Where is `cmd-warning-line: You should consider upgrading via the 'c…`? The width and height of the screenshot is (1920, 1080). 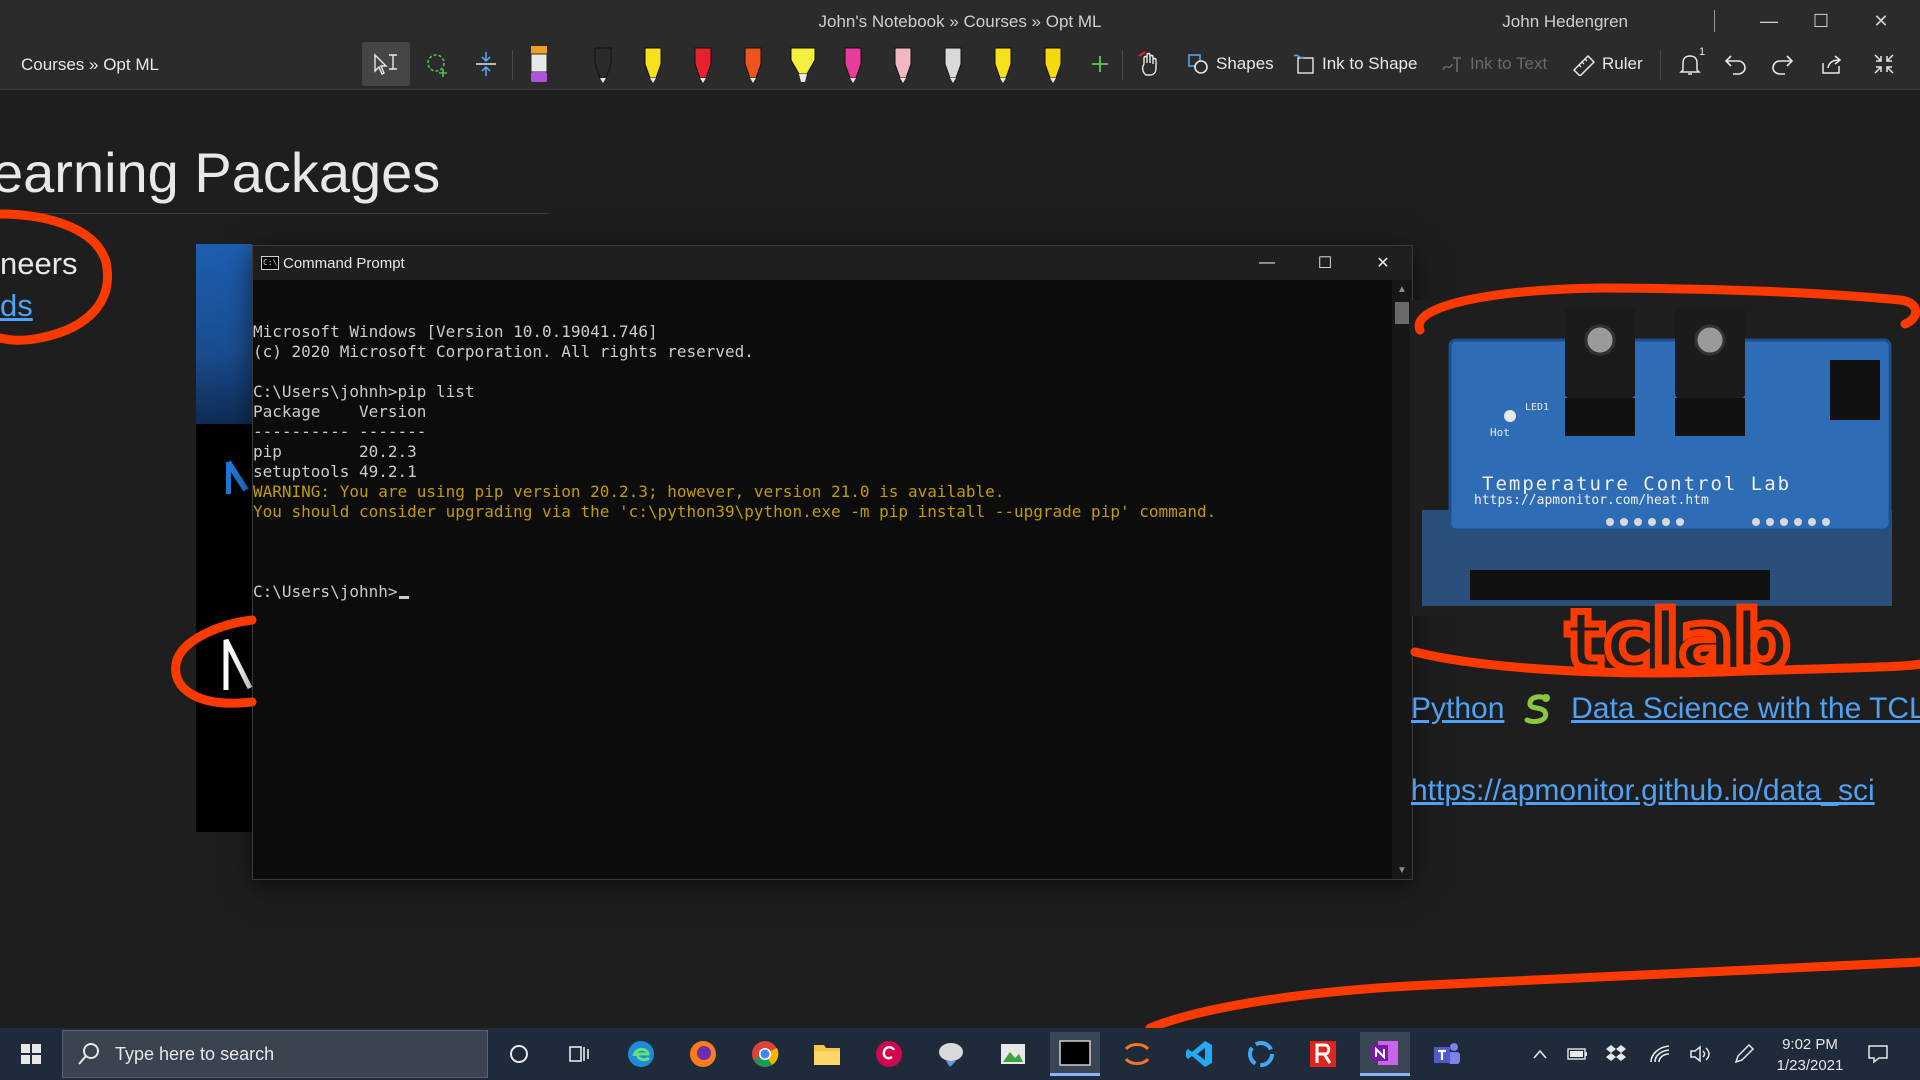
cmd-warning-line: You should consider upgrading via the 'c… is located at coordinates (735, 511).